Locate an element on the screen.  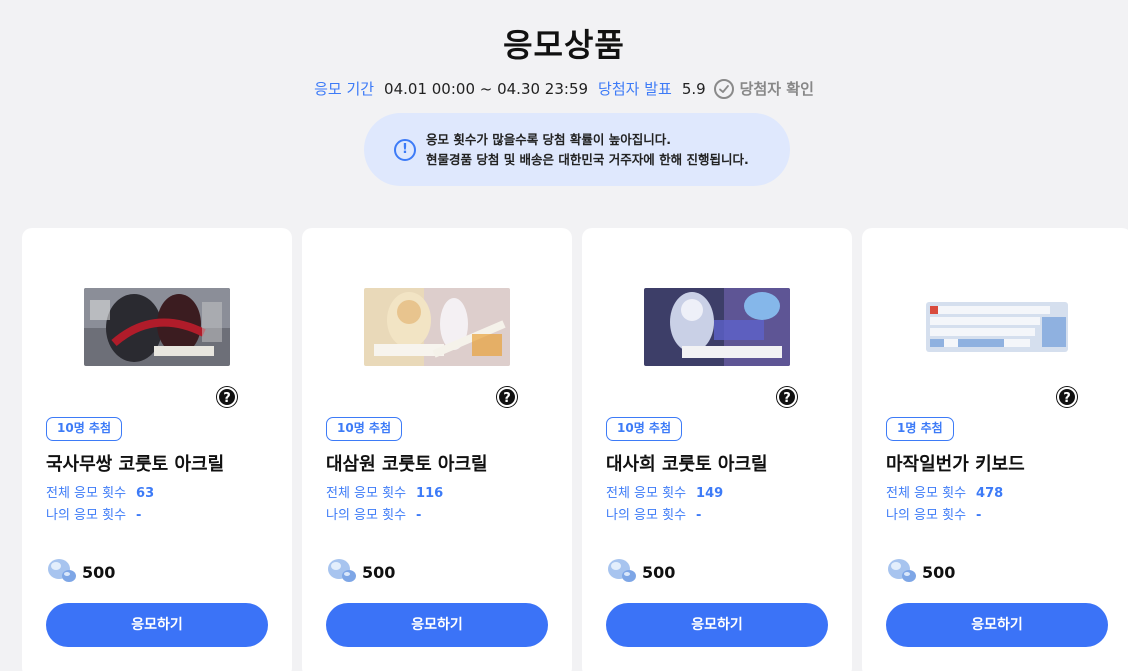
total-entries-value: 63 is located at coordinates (145, 493).